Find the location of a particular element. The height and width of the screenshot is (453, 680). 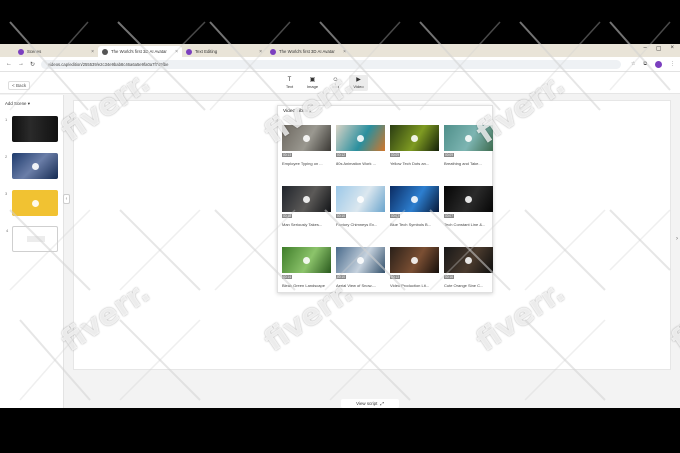

image-tool-button: ▣ Image is located at coordinates (312, 83).